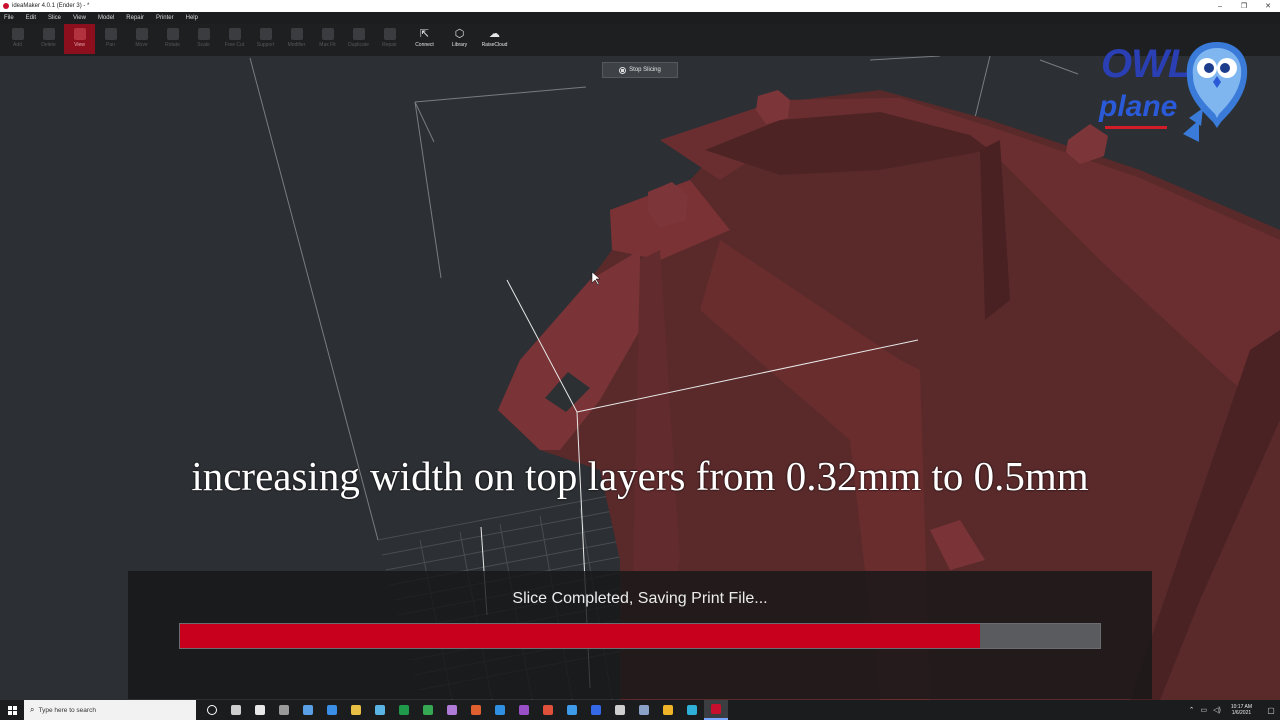 This screenshot has height=720, width=1280. I want to click on taskbar-clock: 10:17 AM 1/6/2021, so click(1241, 710).